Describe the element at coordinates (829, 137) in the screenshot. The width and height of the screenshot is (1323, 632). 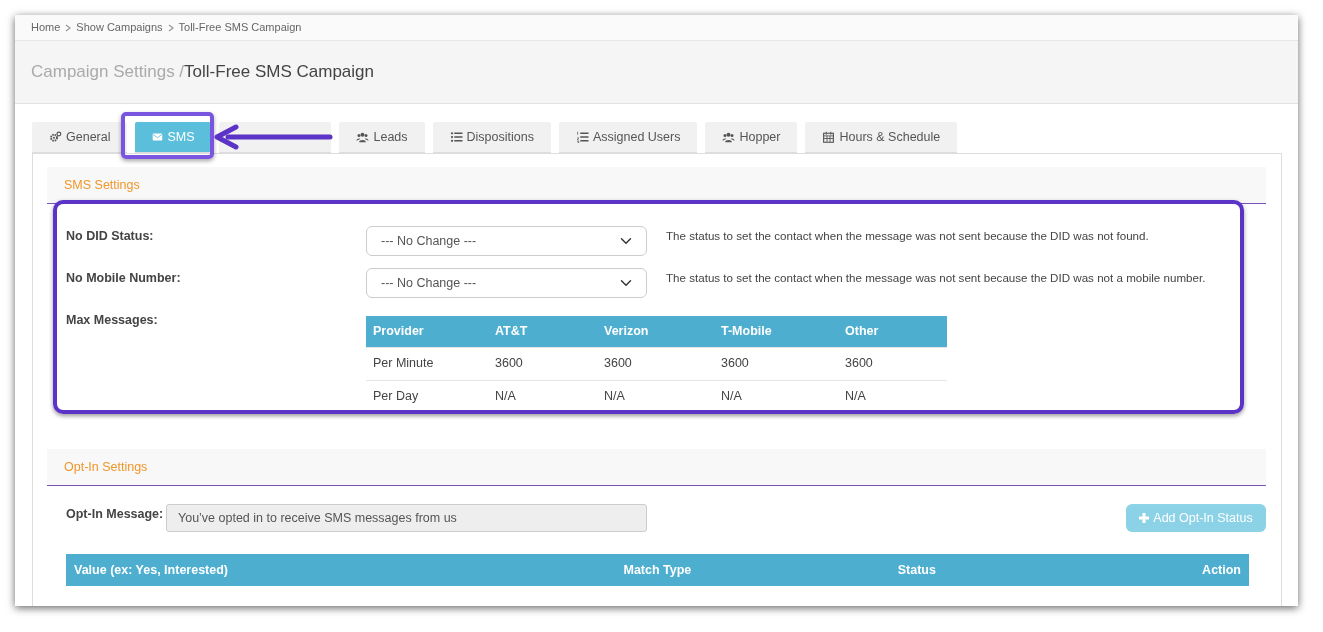
I see `calendar-icon` at that location.